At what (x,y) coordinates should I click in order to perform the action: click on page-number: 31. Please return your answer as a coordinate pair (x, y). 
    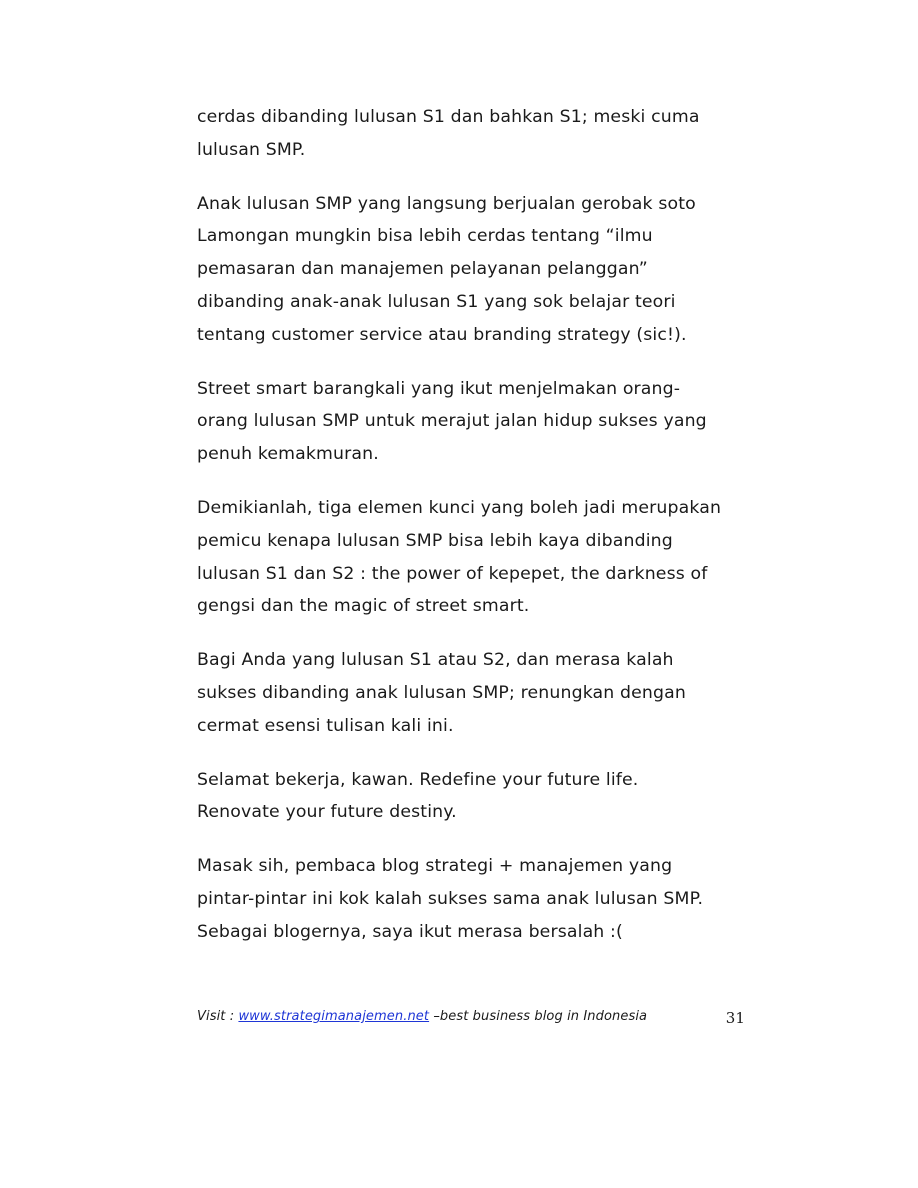
    Looking at the image, I should click on (735, 1018).